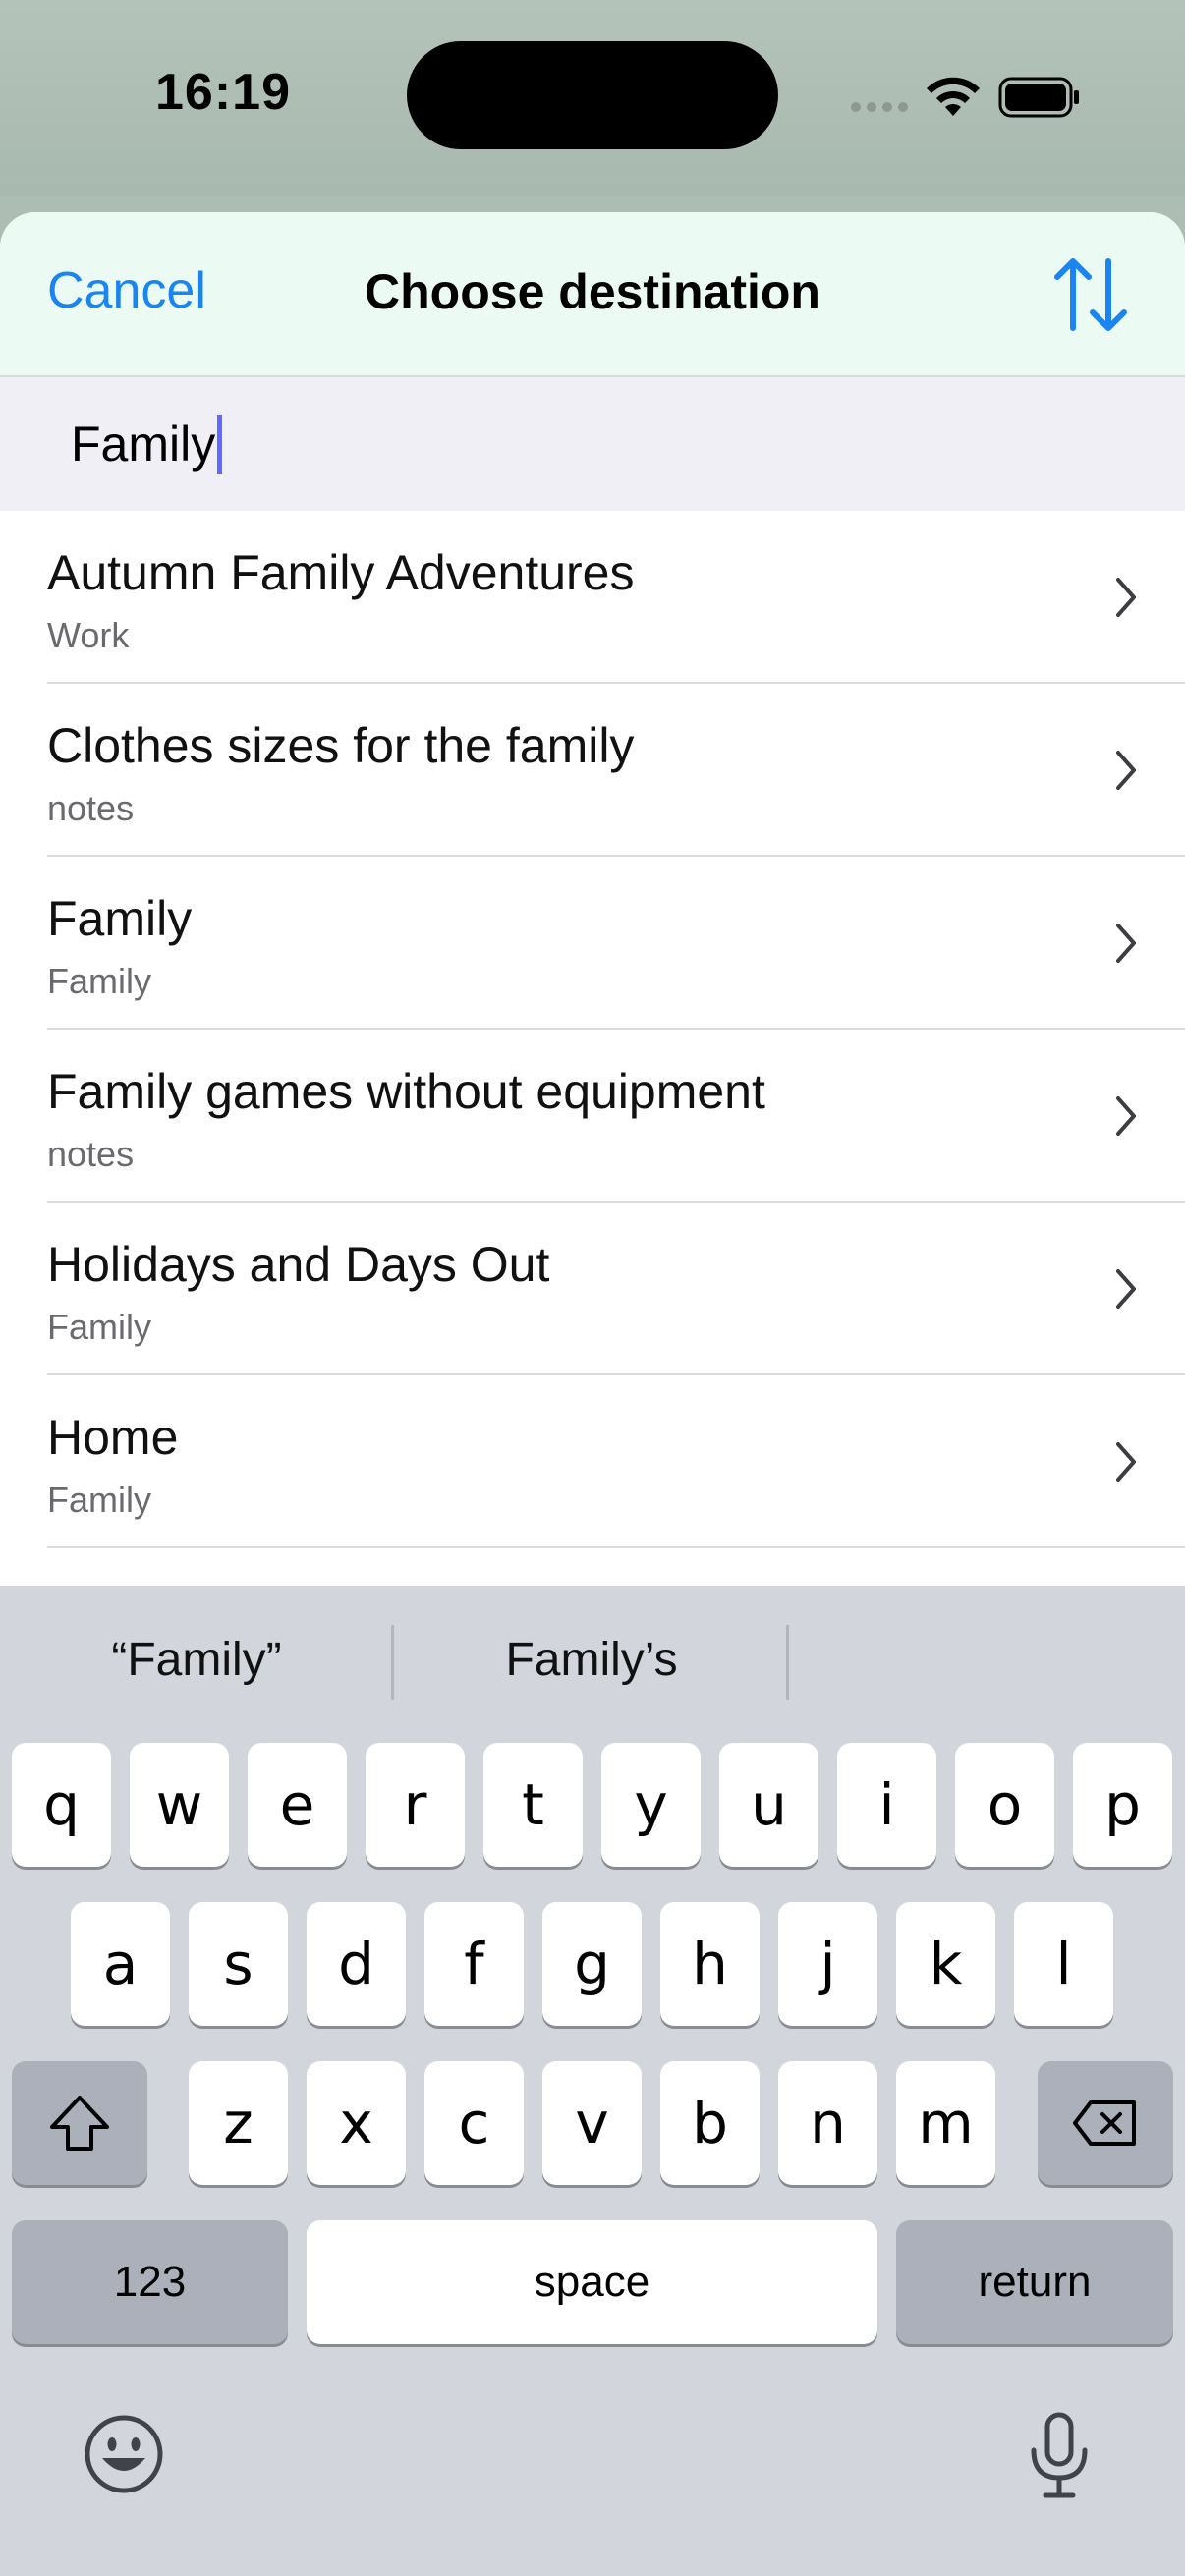 The width and height of the screenshot is (1185, 2576). Describe the element at coordinates (651, 1805) in the screenshot. I see `key-y: y` at that location.